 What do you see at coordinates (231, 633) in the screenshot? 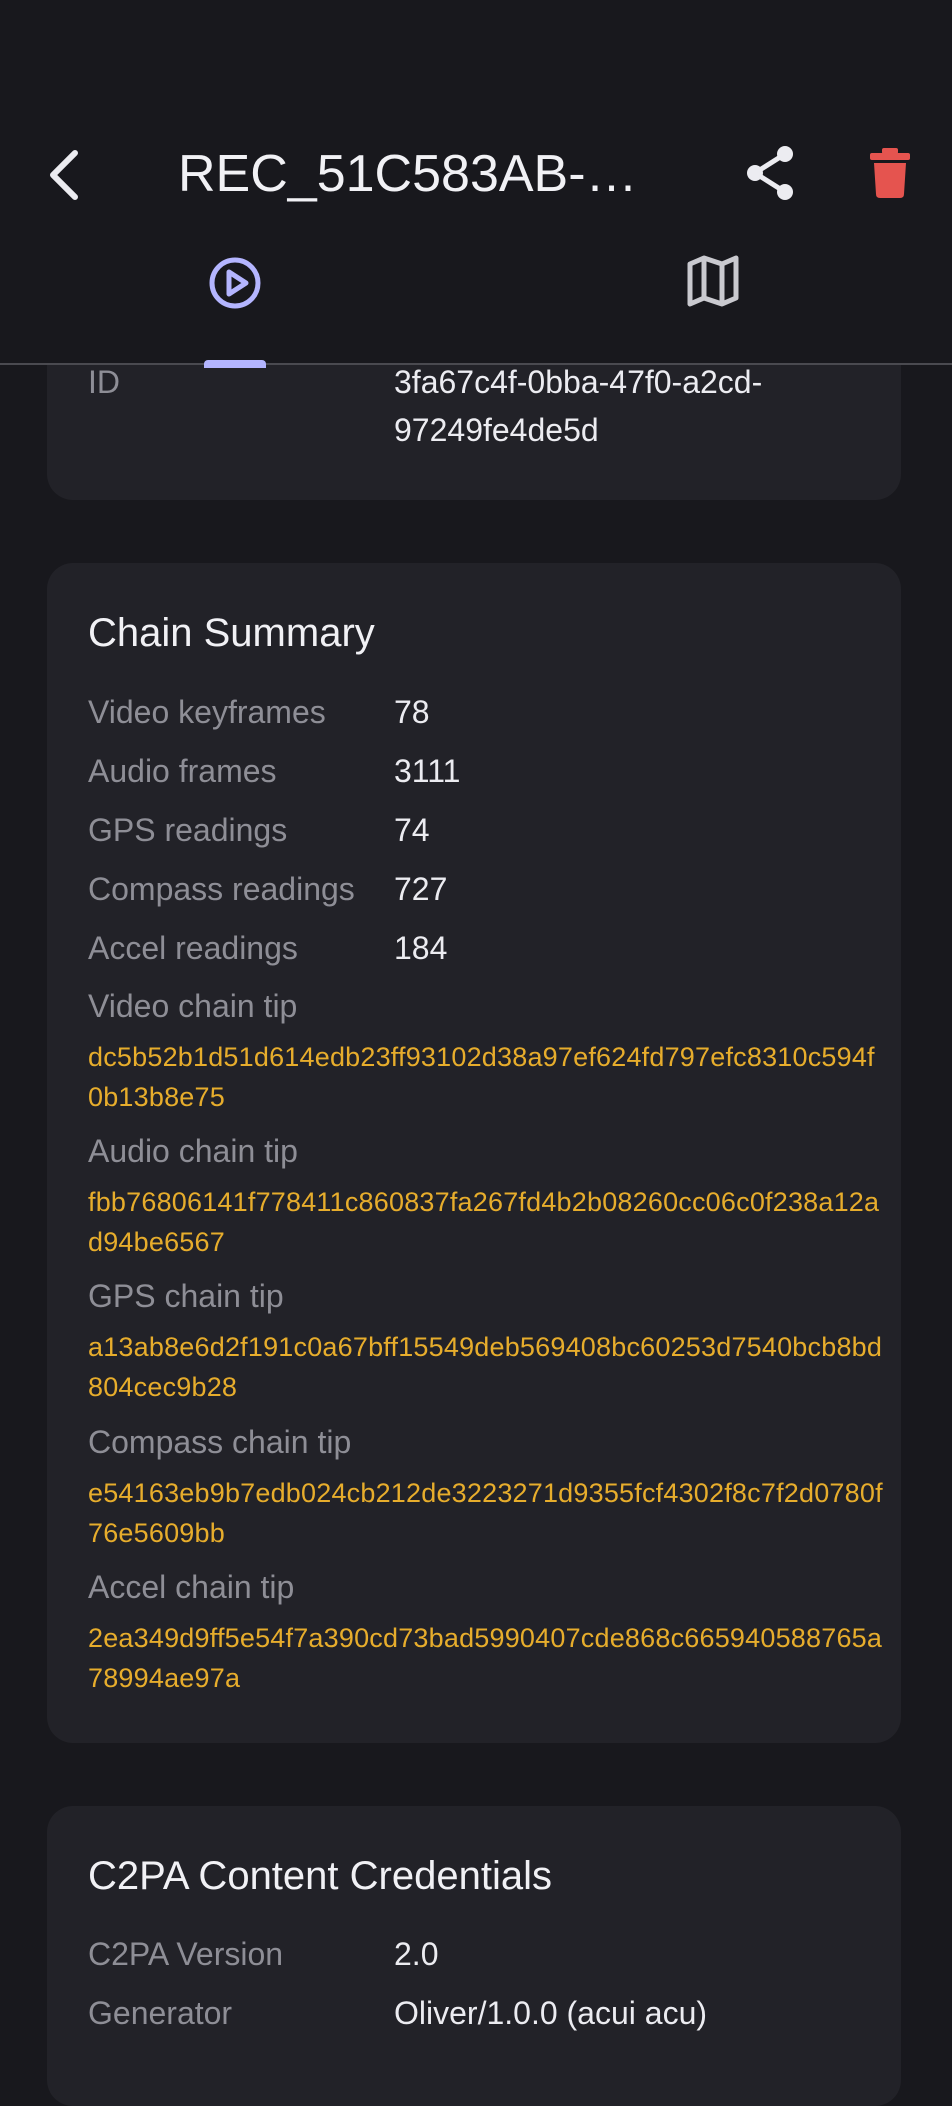
I see `chain-summary-title: Chain Summary` at bounding box center [231, 633].